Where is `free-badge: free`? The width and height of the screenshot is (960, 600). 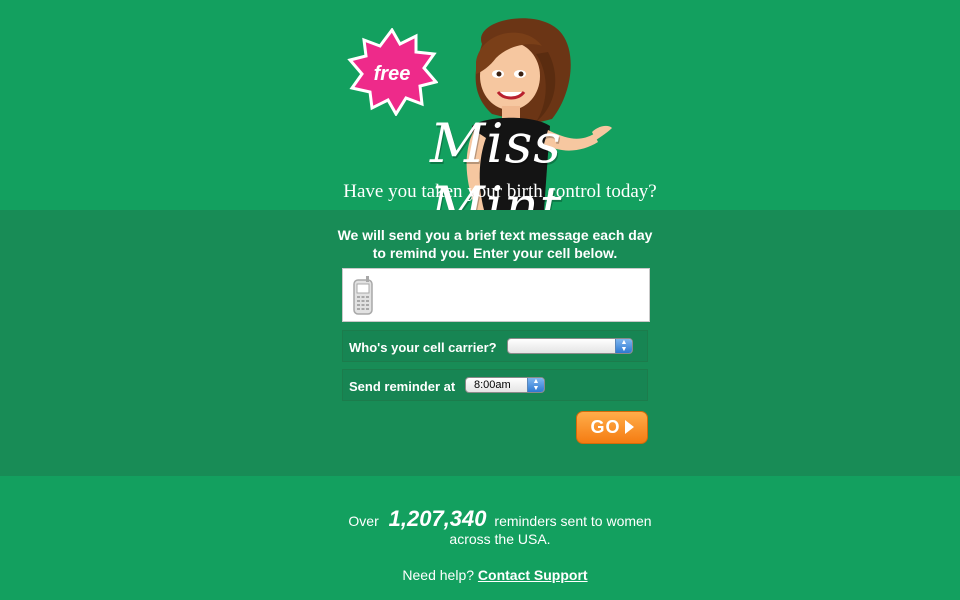
free-badge: free is located at coordinates (392, 72).